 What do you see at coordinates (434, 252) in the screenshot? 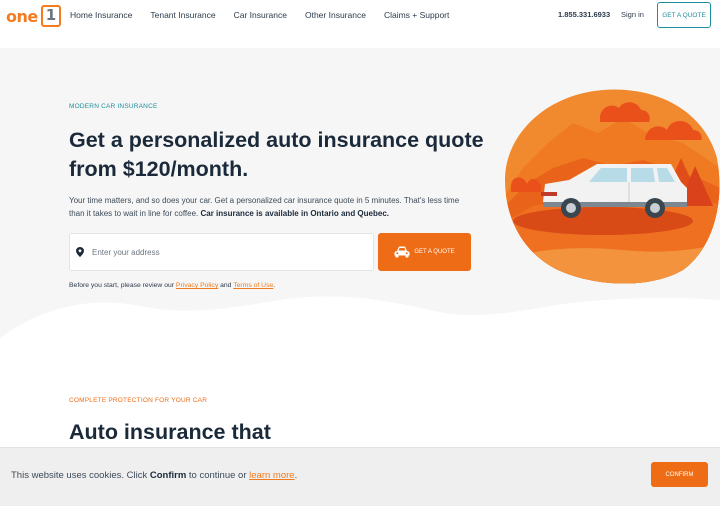
I see `hero-get-quote-label: GET A QUOTE` at bounding box center [434, 252].